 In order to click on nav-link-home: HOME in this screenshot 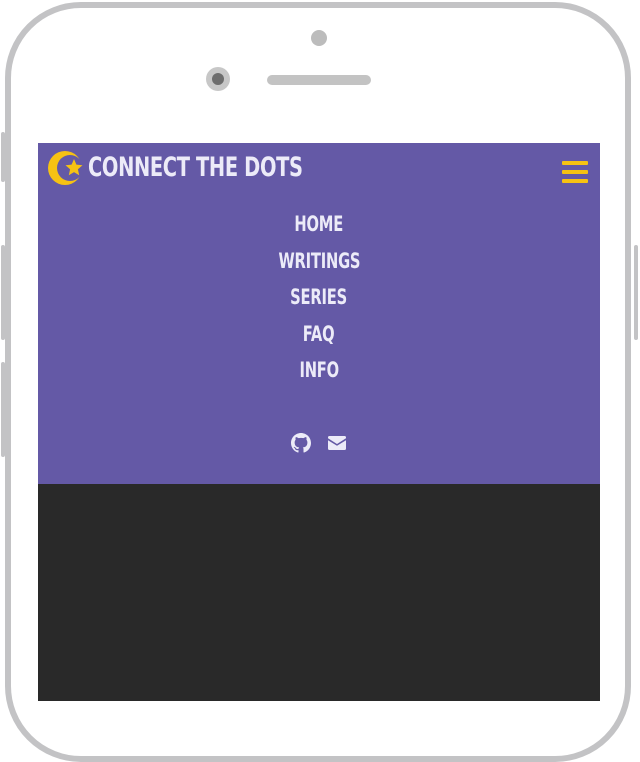, I will do `click(319, 224)`.